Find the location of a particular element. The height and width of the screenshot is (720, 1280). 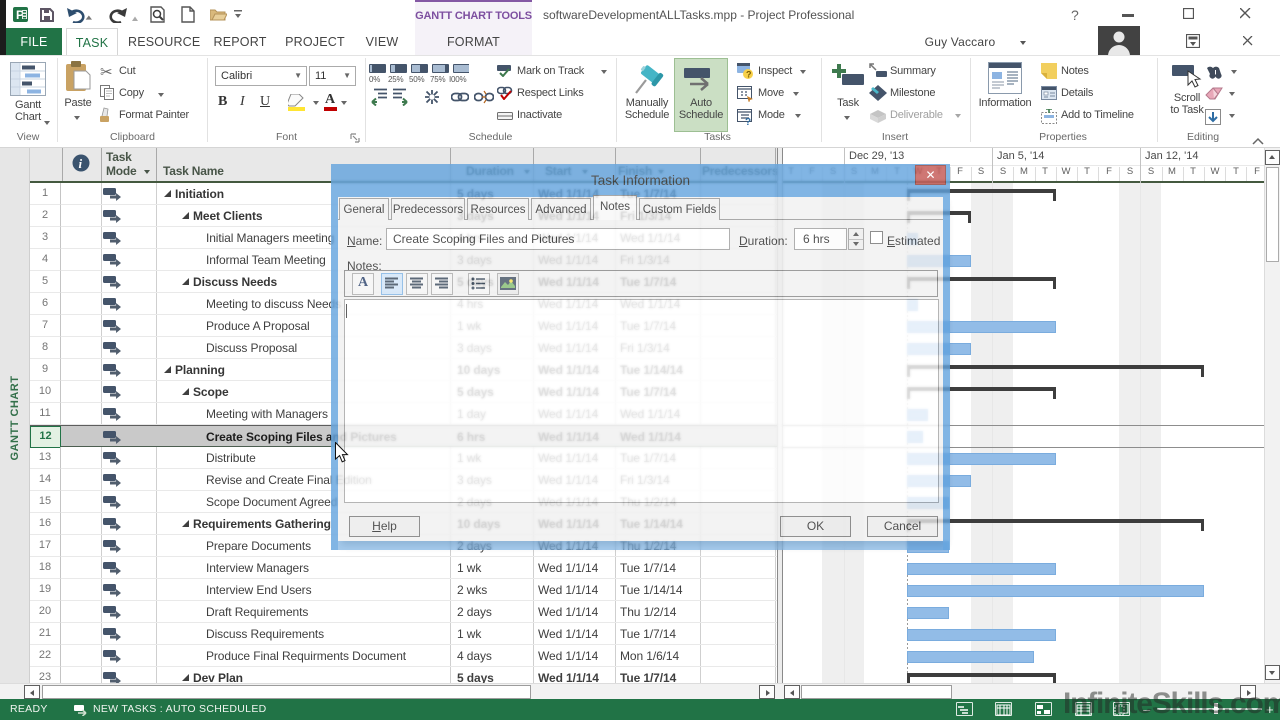

svg-text: i is located at coordinates (81, 163).